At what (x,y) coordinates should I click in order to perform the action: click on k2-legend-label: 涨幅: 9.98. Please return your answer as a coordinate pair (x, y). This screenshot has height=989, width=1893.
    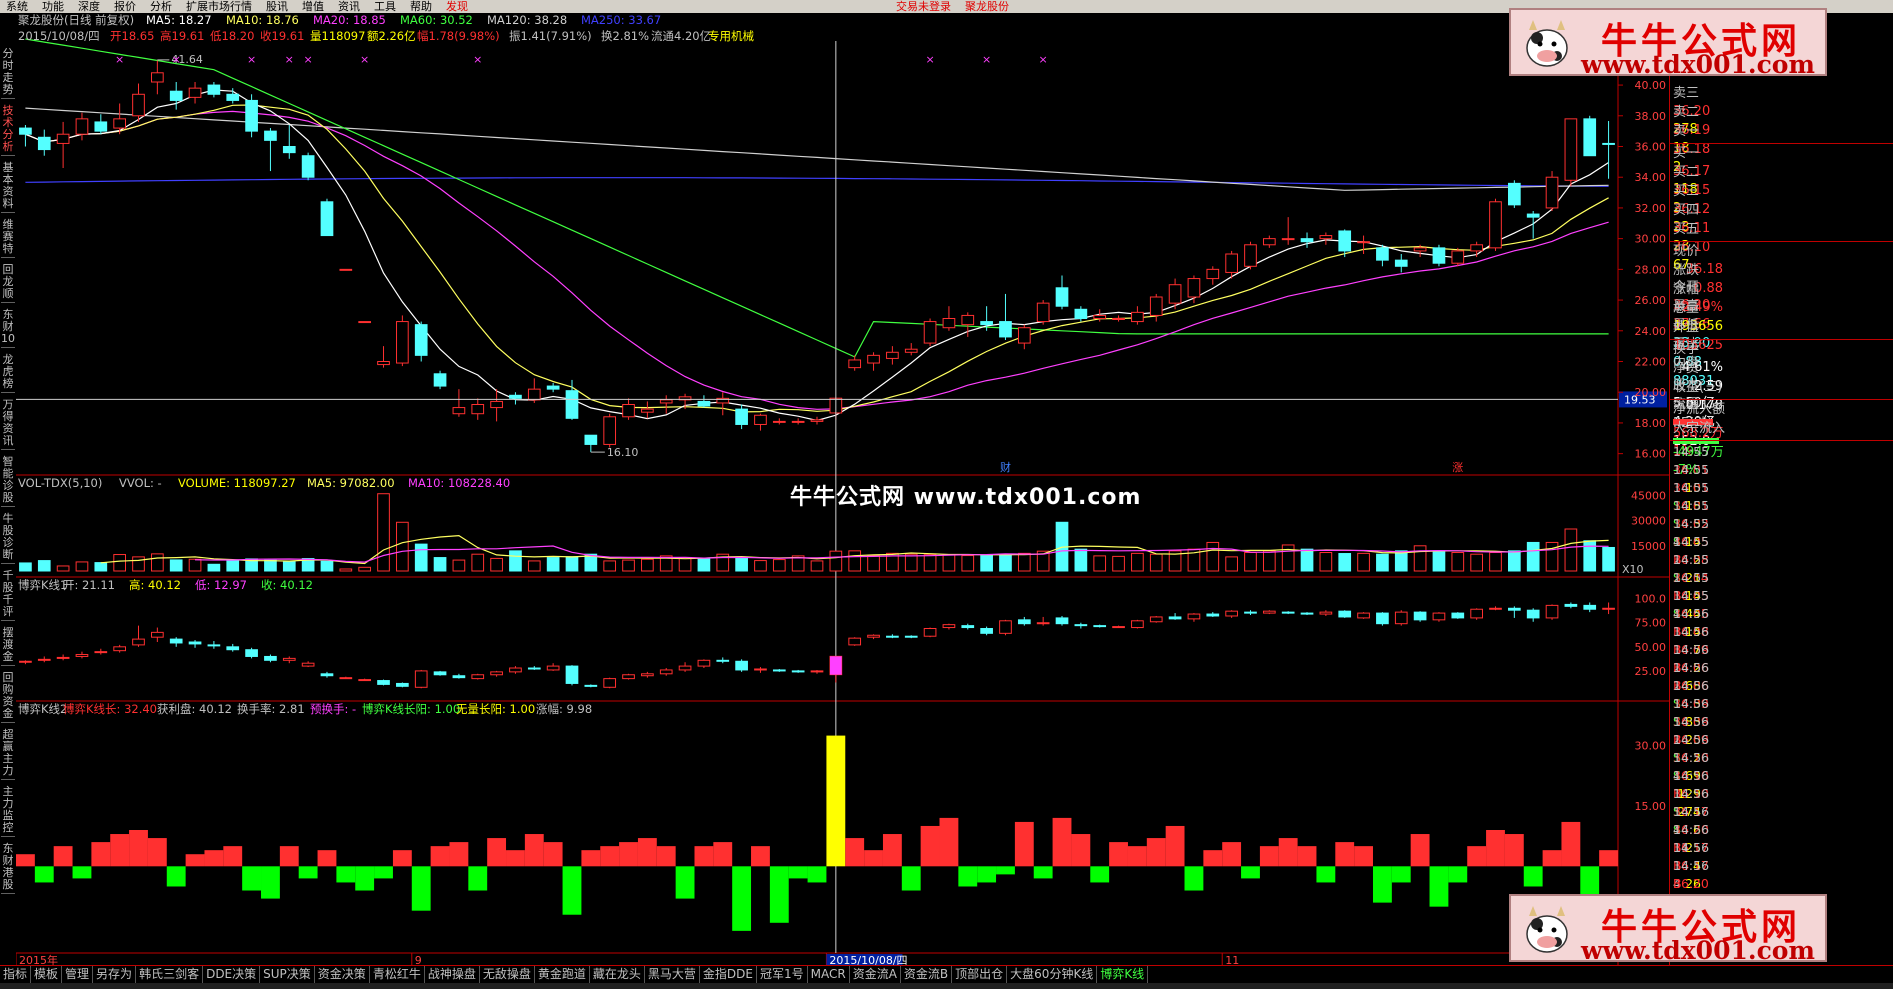
    Looking at the image, I should click on (564, 709).